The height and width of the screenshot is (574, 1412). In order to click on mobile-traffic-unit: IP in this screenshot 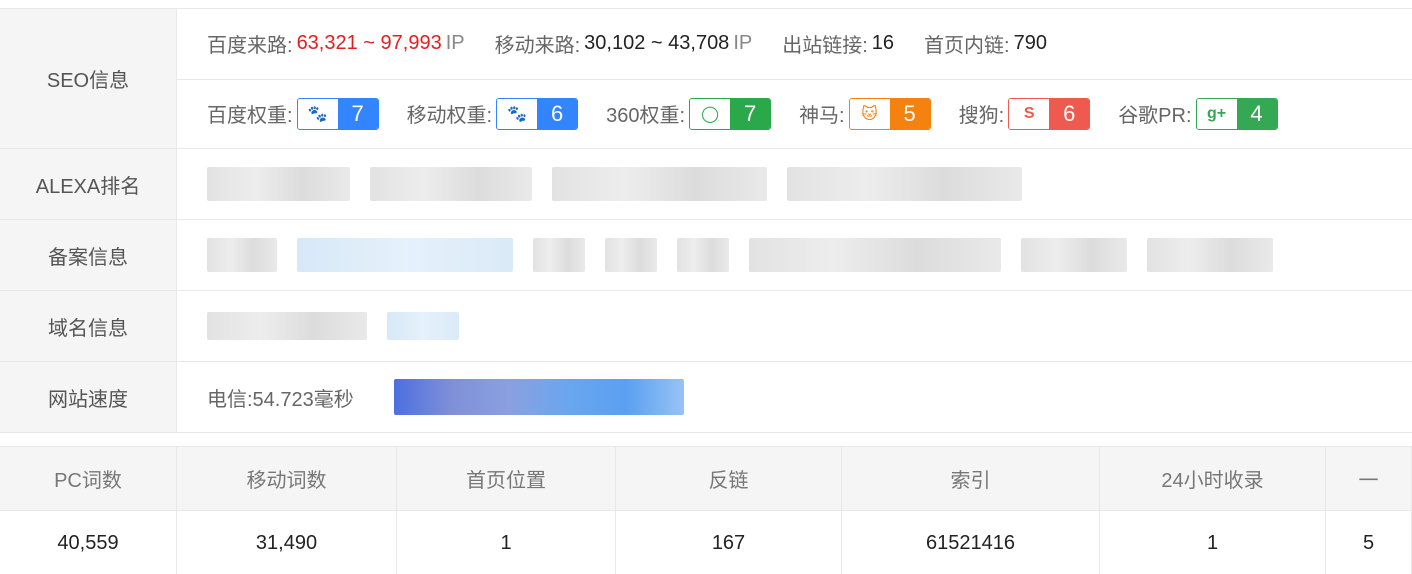, I will do `click(743, 43)`.